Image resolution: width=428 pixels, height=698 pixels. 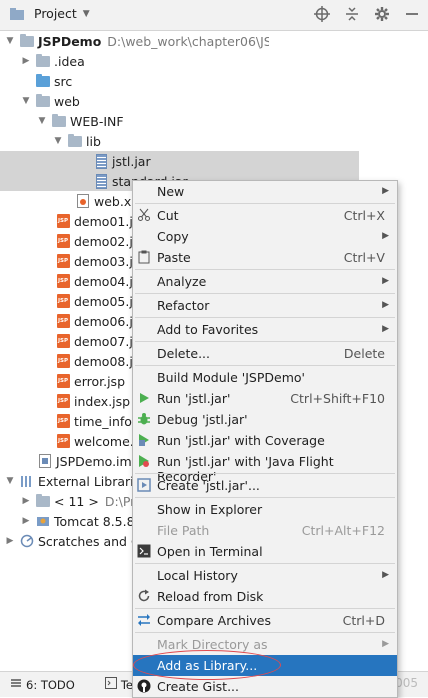 What do you see at coordinates (265, 509) in the screenshot?
I see `menu-item-show-in-explorer: Show in Explorer` at bounding box center [265, 509].